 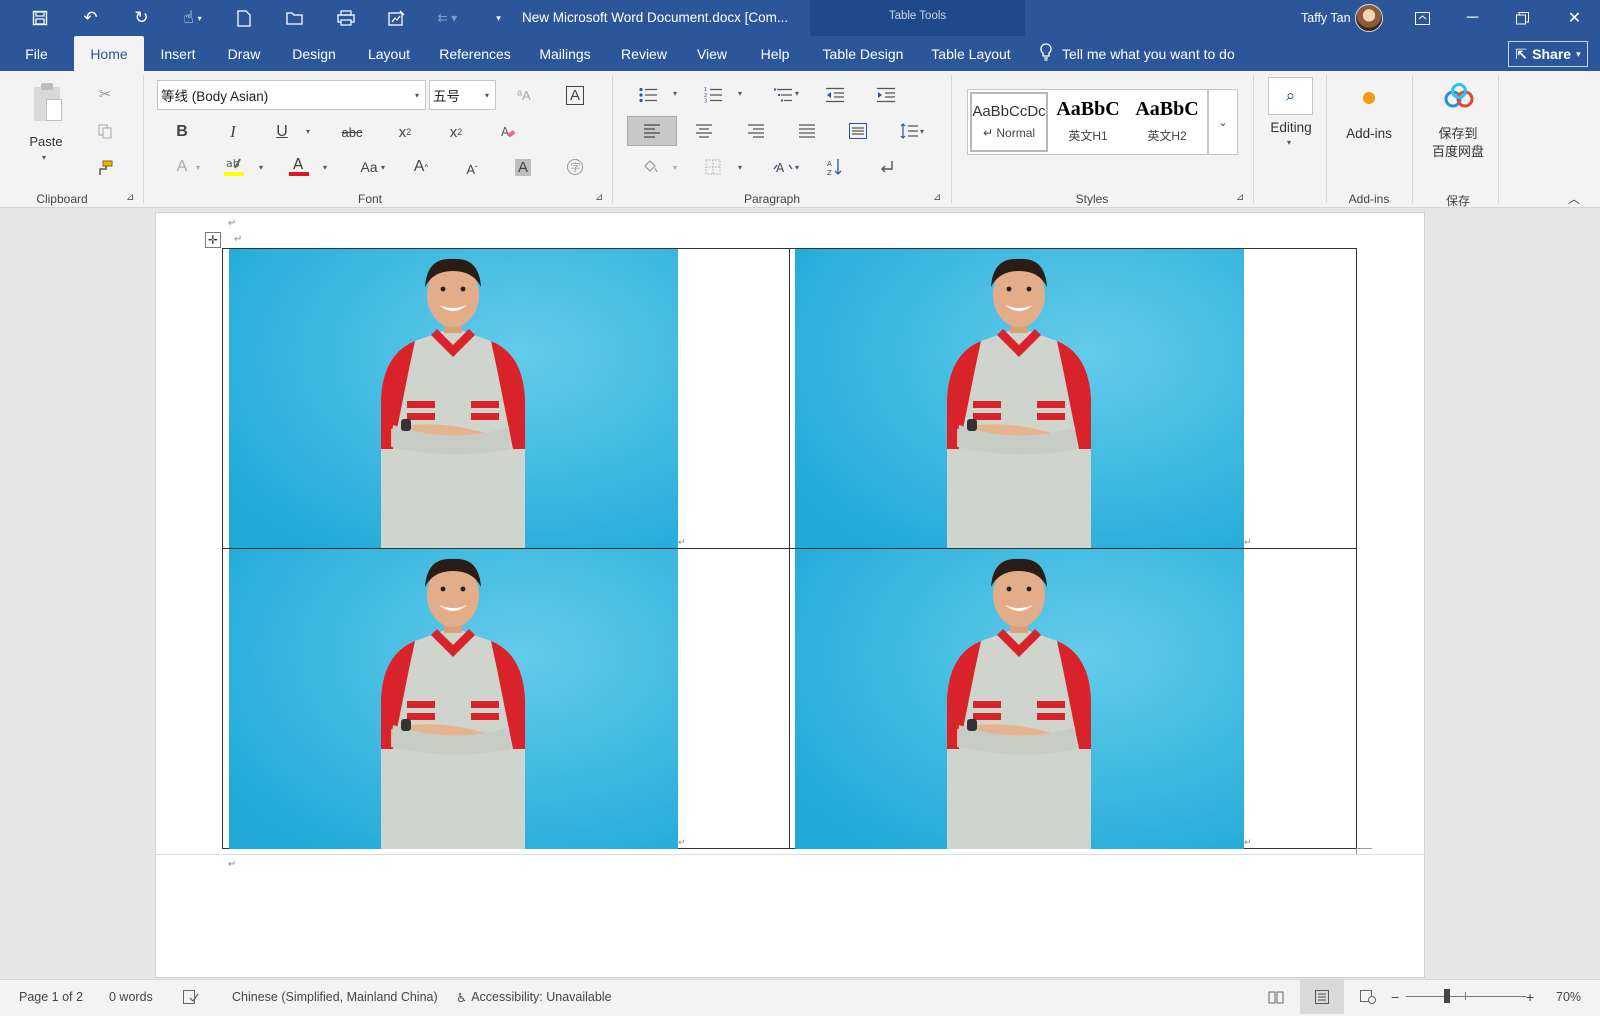 I want to click on table-row-border, so click(x=789, y=548).